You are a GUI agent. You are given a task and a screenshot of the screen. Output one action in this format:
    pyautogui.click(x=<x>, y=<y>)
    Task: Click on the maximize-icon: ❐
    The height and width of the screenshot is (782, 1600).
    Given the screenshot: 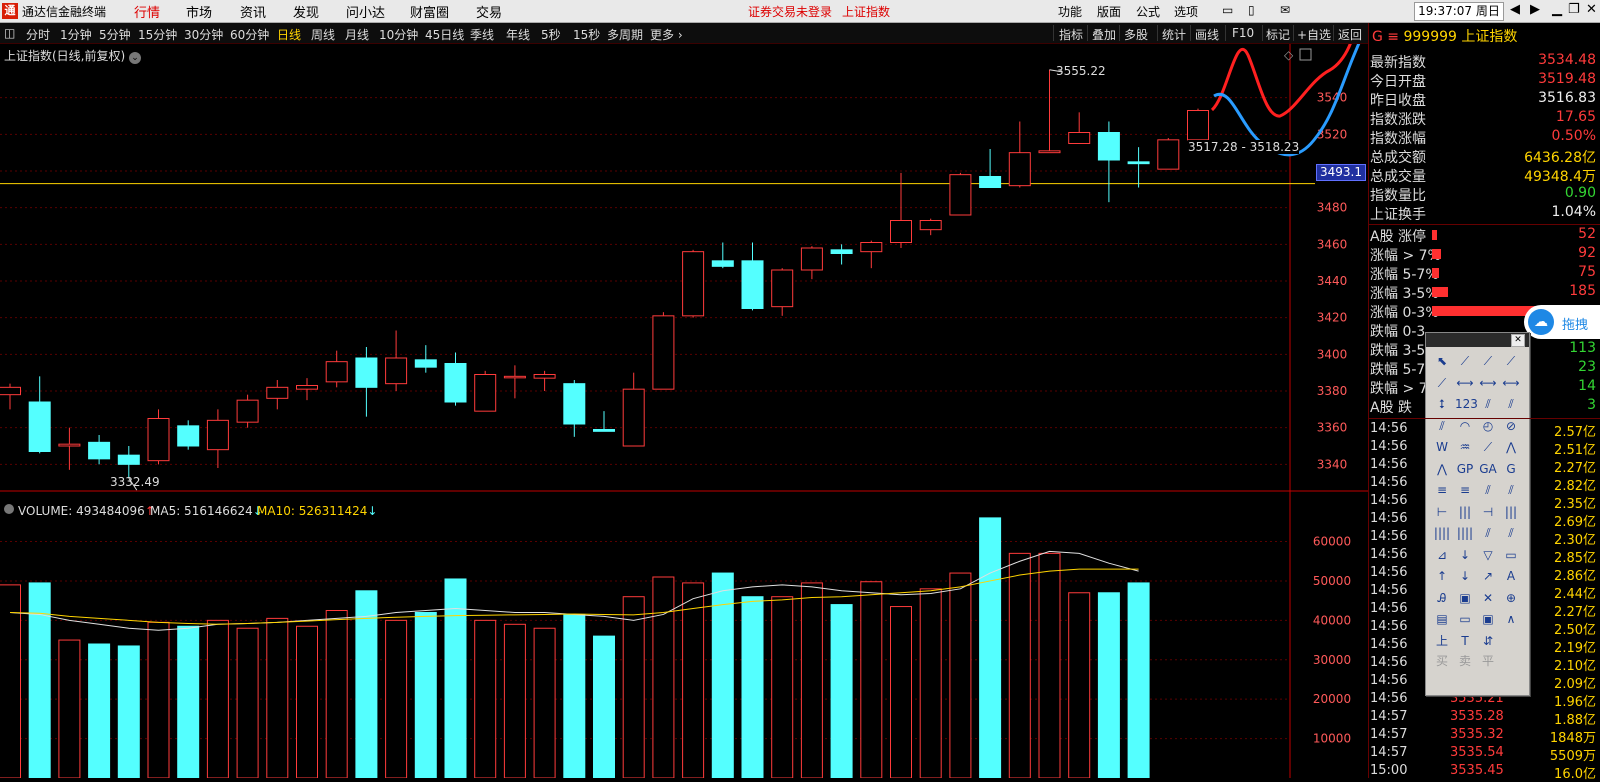 What is the action you would take?
    pyautogui.click(x=1574, y=9)
    